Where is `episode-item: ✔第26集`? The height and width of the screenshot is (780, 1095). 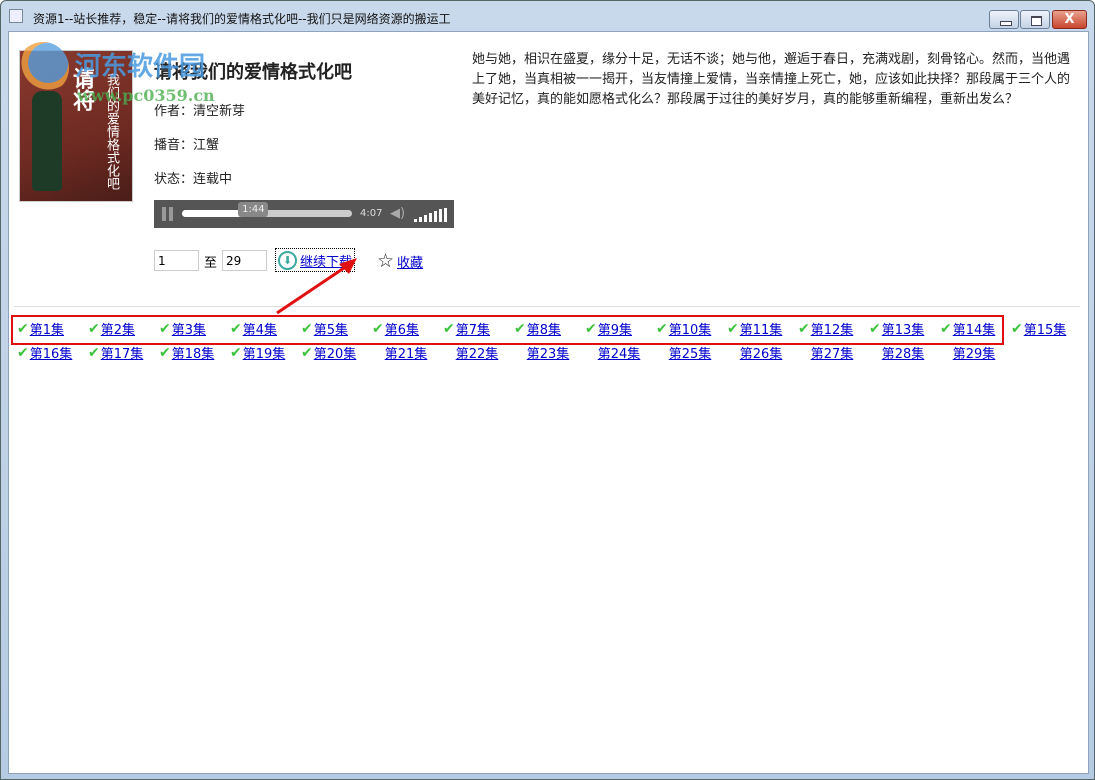 episode-item: ✔第26集 is located at coordinates (755, 352).